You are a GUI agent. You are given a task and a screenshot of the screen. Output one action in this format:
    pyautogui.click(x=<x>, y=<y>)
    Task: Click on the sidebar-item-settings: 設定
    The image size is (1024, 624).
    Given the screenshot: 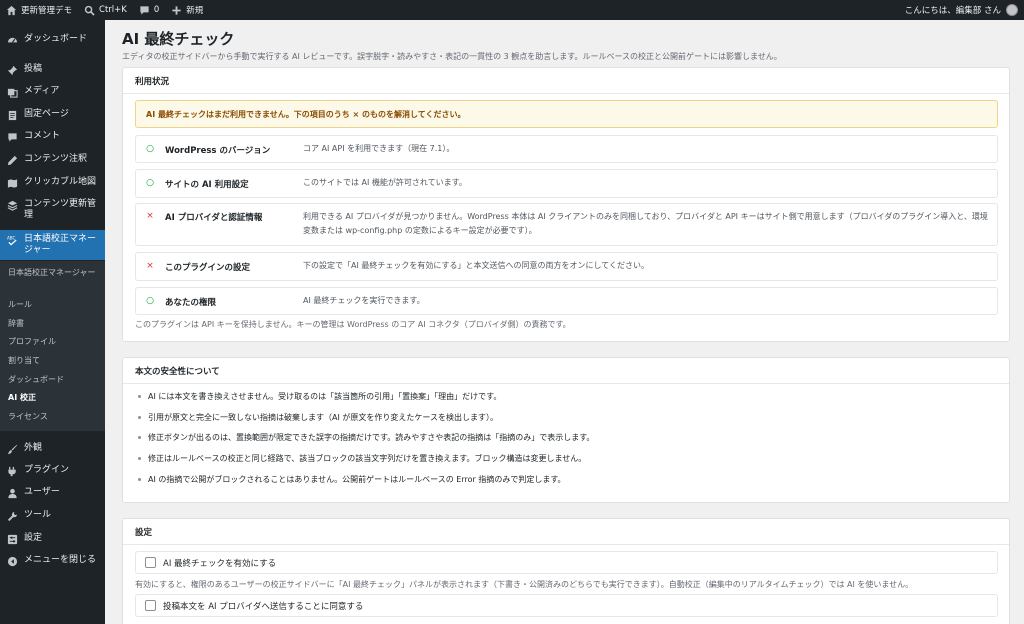 What is the action you would take?
    pyautogui.click(x=52, y=539)
    